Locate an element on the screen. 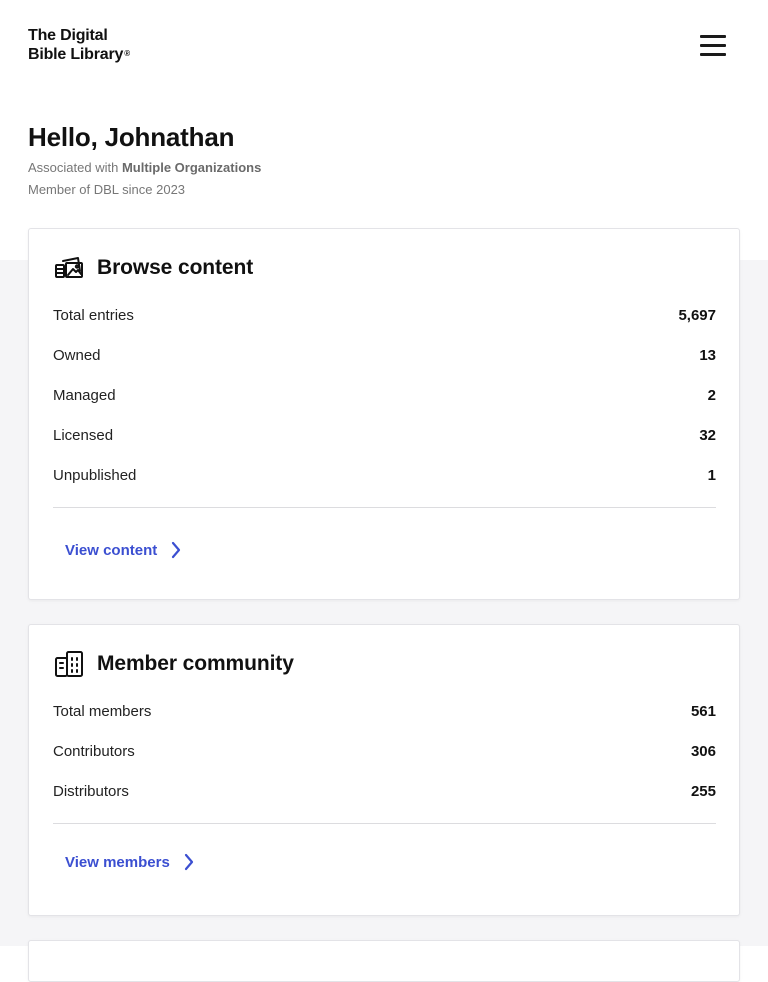  menu-bar-middle is located at coordinates (713, 45).